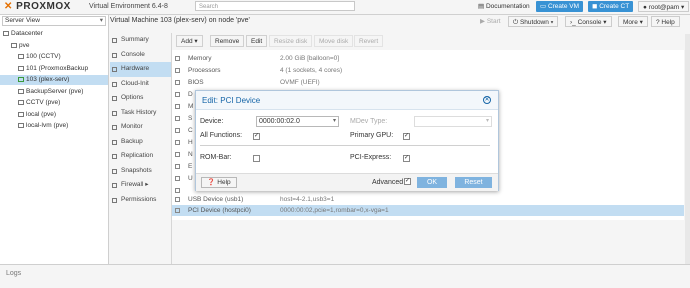 This screenshot has width=690, height=288. Describe the element at coordinates (227, 41) in the screenshot. I see `remove-button: Remove` at that location.